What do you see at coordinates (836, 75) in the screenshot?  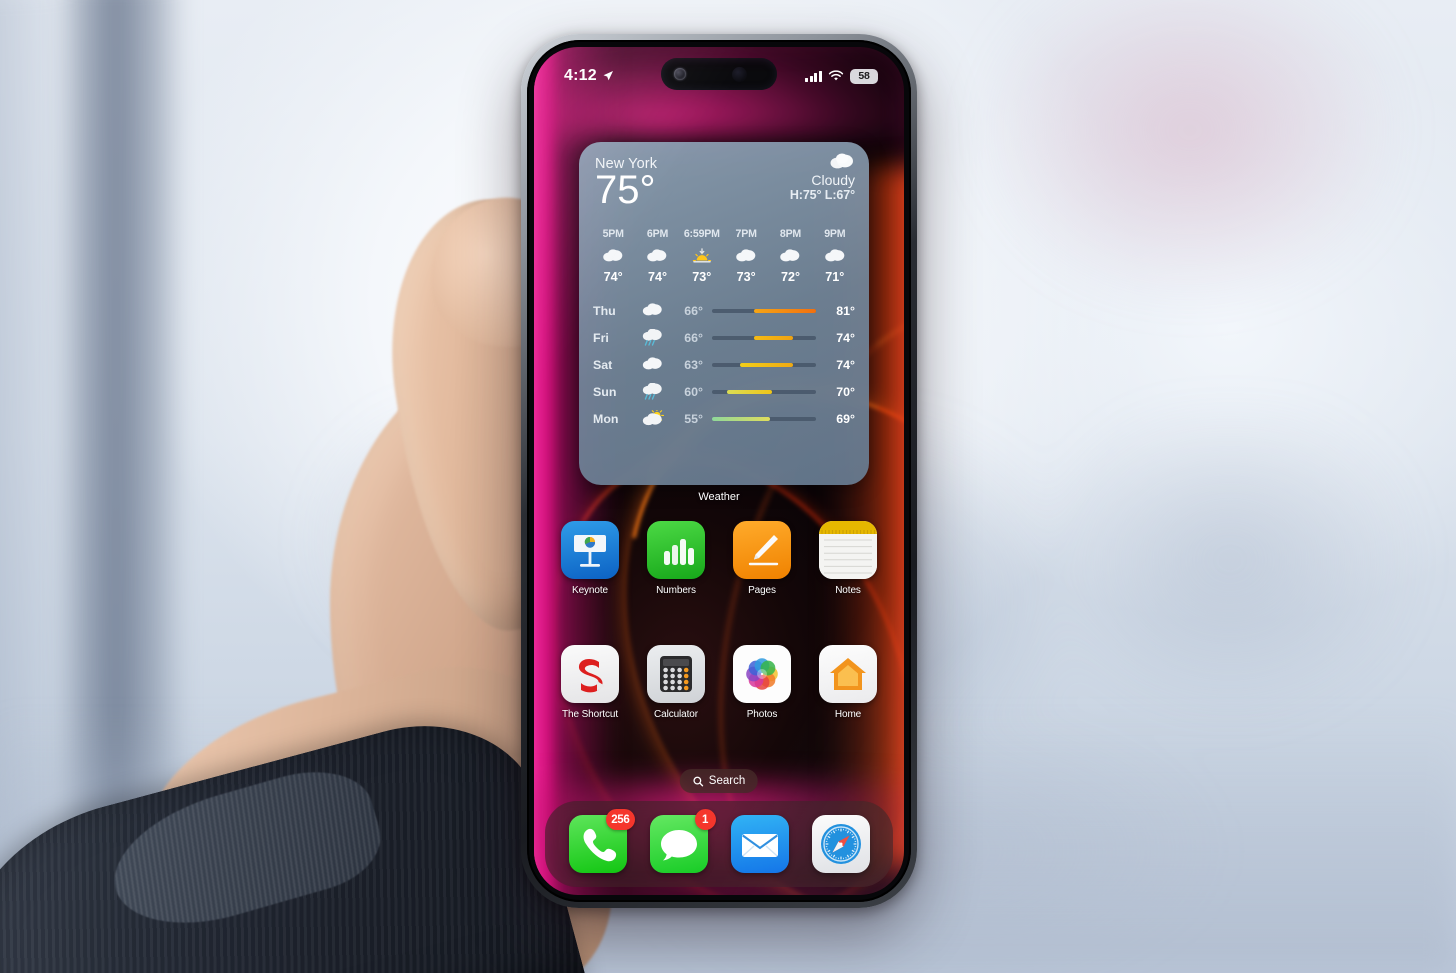 I see `wifi-icon` at bounding box center [836, 75].